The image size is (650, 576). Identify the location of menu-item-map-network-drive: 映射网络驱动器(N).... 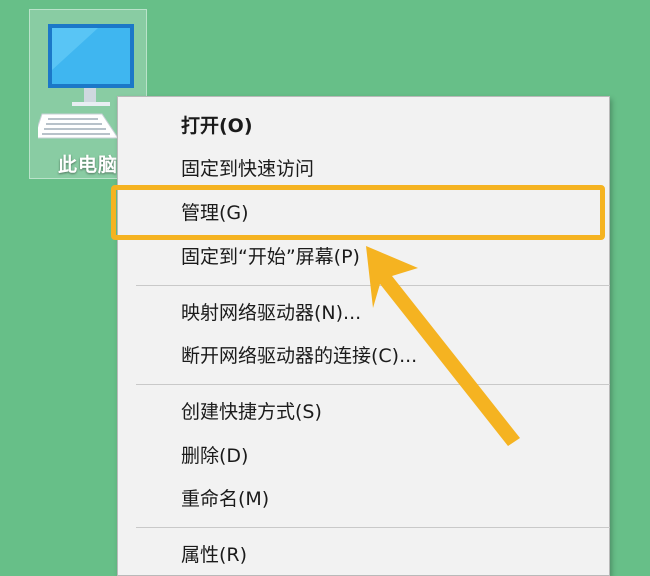
(363, 313).